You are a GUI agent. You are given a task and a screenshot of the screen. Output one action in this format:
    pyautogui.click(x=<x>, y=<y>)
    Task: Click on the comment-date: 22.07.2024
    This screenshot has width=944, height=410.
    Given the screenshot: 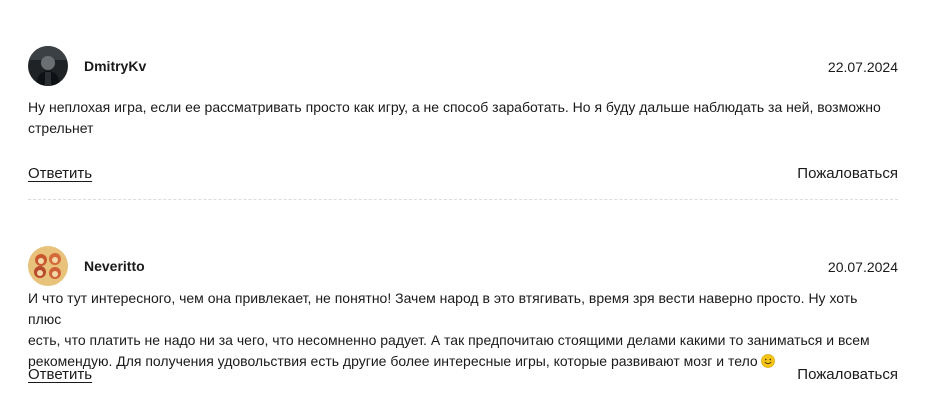 What is the action you would take?
    pyautogui.click(x=862, y=67)
    